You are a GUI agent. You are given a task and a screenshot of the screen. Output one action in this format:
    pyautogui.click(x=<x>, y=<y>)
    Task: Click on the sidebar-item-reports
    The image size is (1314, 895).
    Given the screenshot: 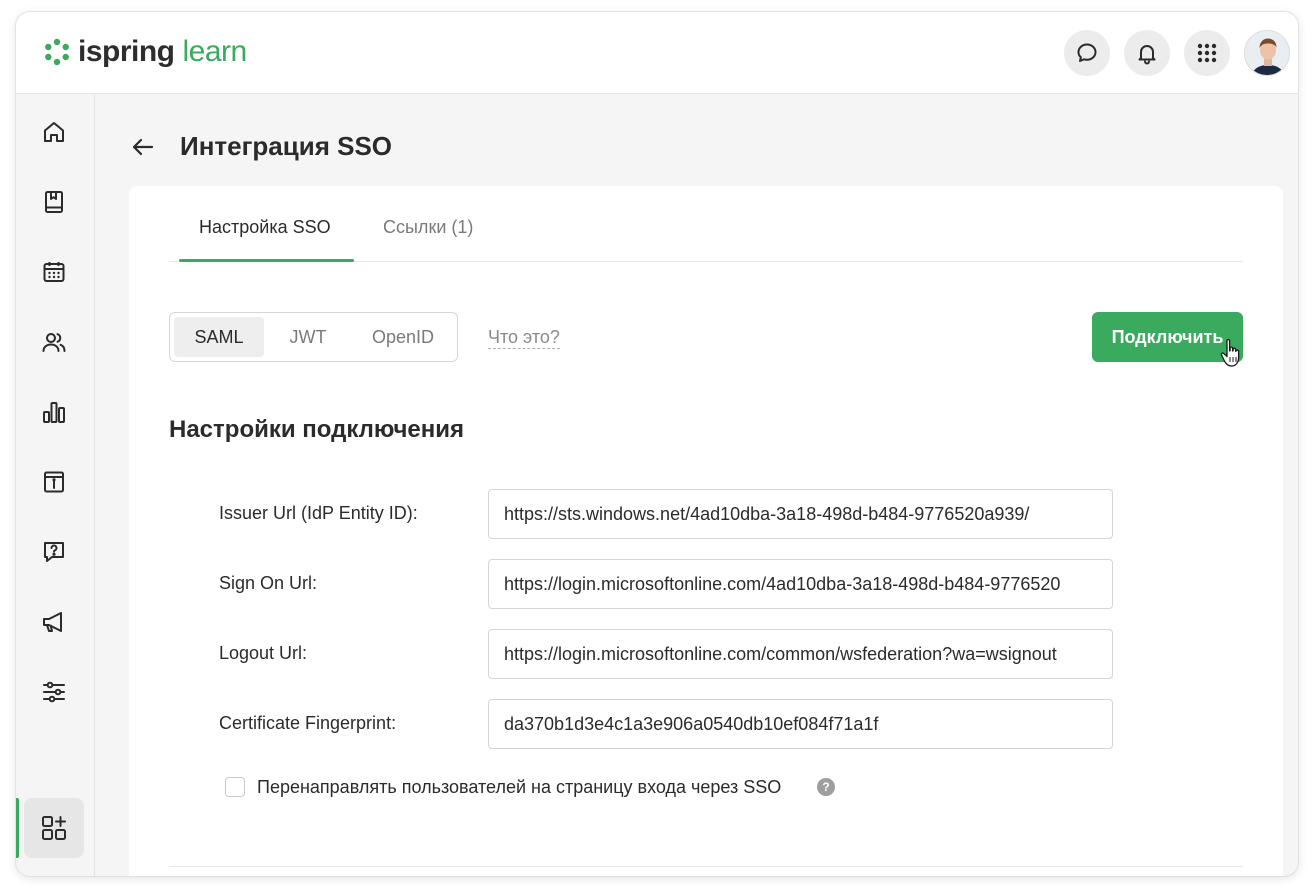 What is the action you would take?
    pyautogui.click(x=54, y=412)
    